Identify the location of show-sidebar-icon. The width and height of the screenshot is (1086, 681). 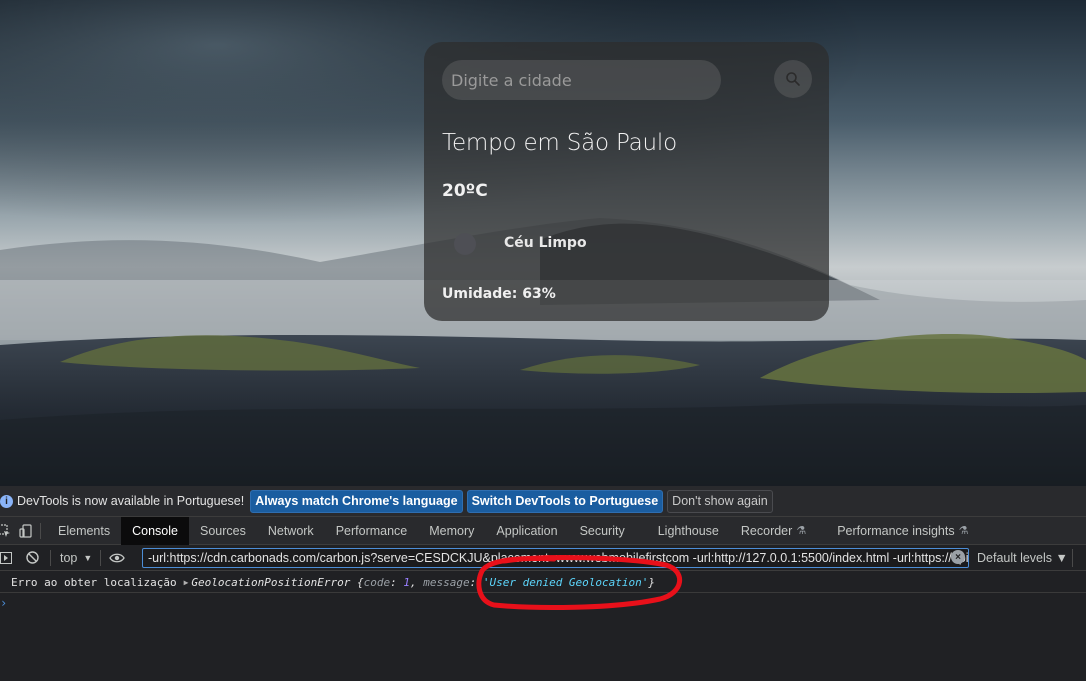
(7, 558).